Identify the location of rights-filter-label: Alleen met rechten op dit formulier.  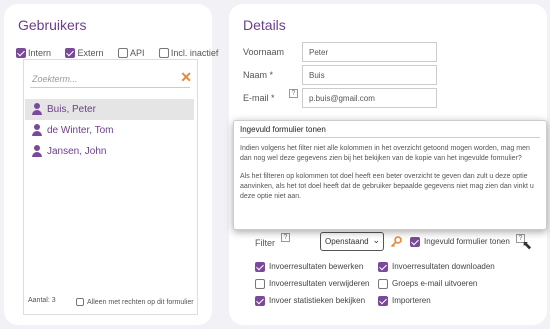
(140, 302).